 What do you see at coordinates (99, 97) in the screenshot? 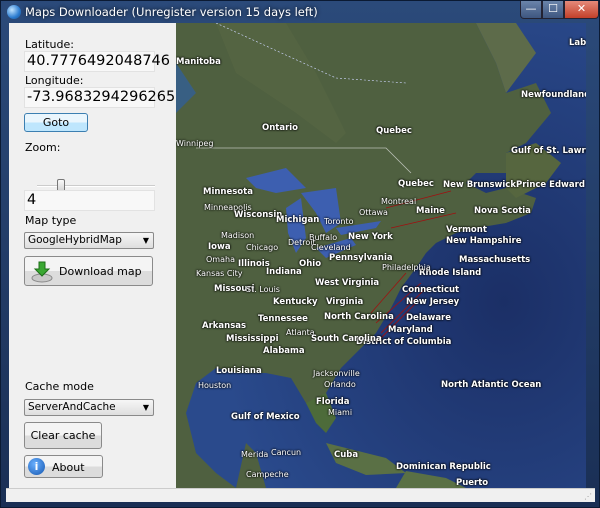
I see `longitude-field: -73.9683294296265` at bounding box center [99, 97].